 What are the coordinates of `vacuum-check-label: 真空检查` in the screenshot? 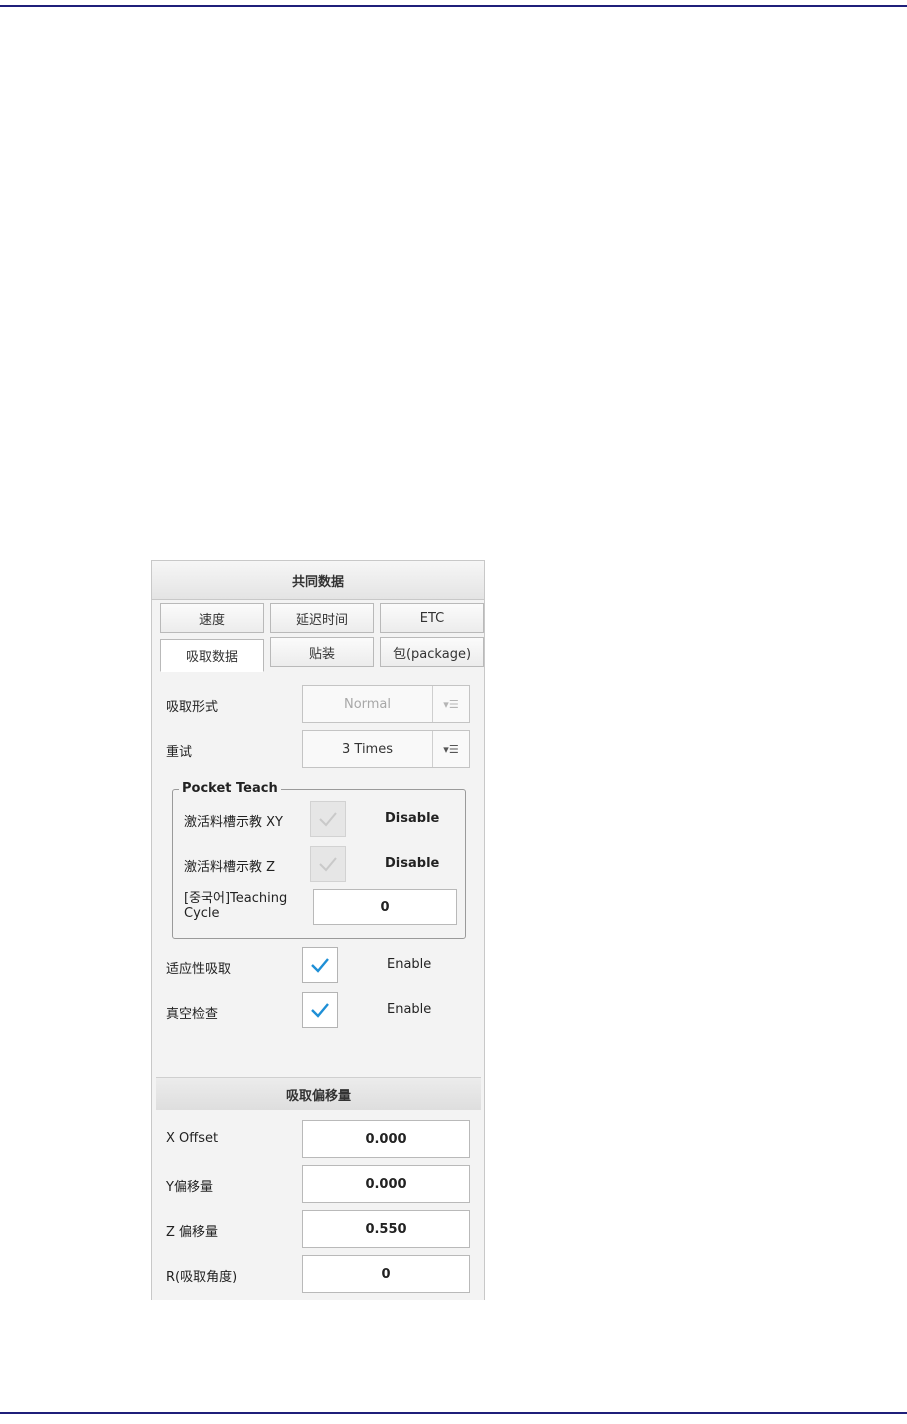 It's located at (192, 1014).